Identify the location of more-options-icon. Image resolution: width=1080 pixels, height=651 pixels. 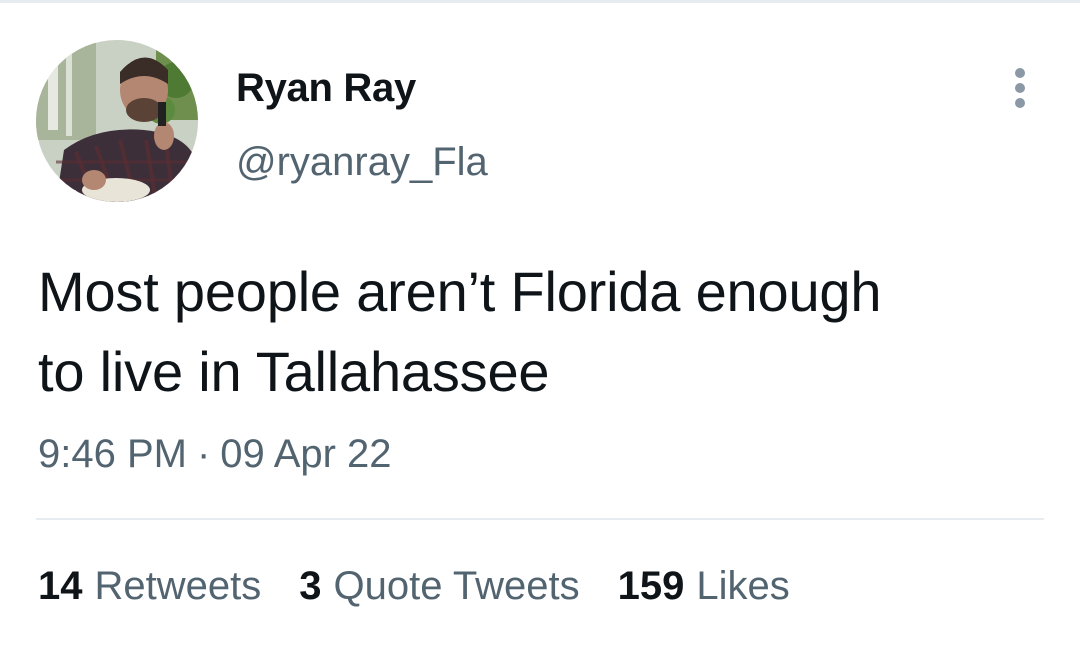
(1020, 88).